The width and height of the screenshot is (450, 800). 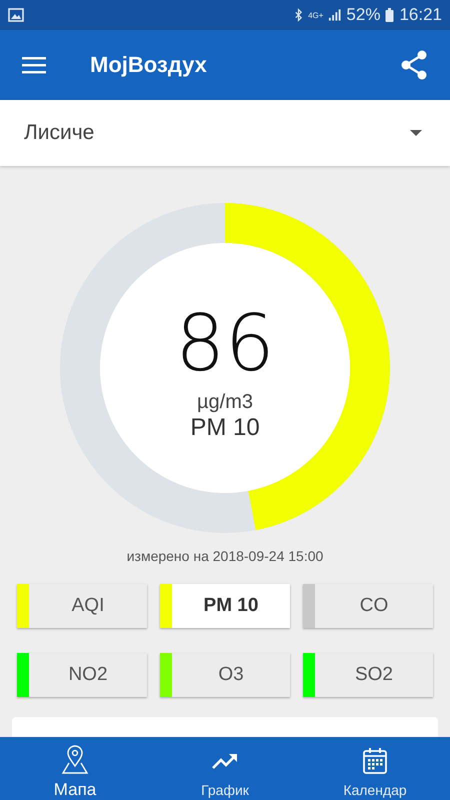 I want to click on pollutant-tab: CO, so click(x=368, y=606).